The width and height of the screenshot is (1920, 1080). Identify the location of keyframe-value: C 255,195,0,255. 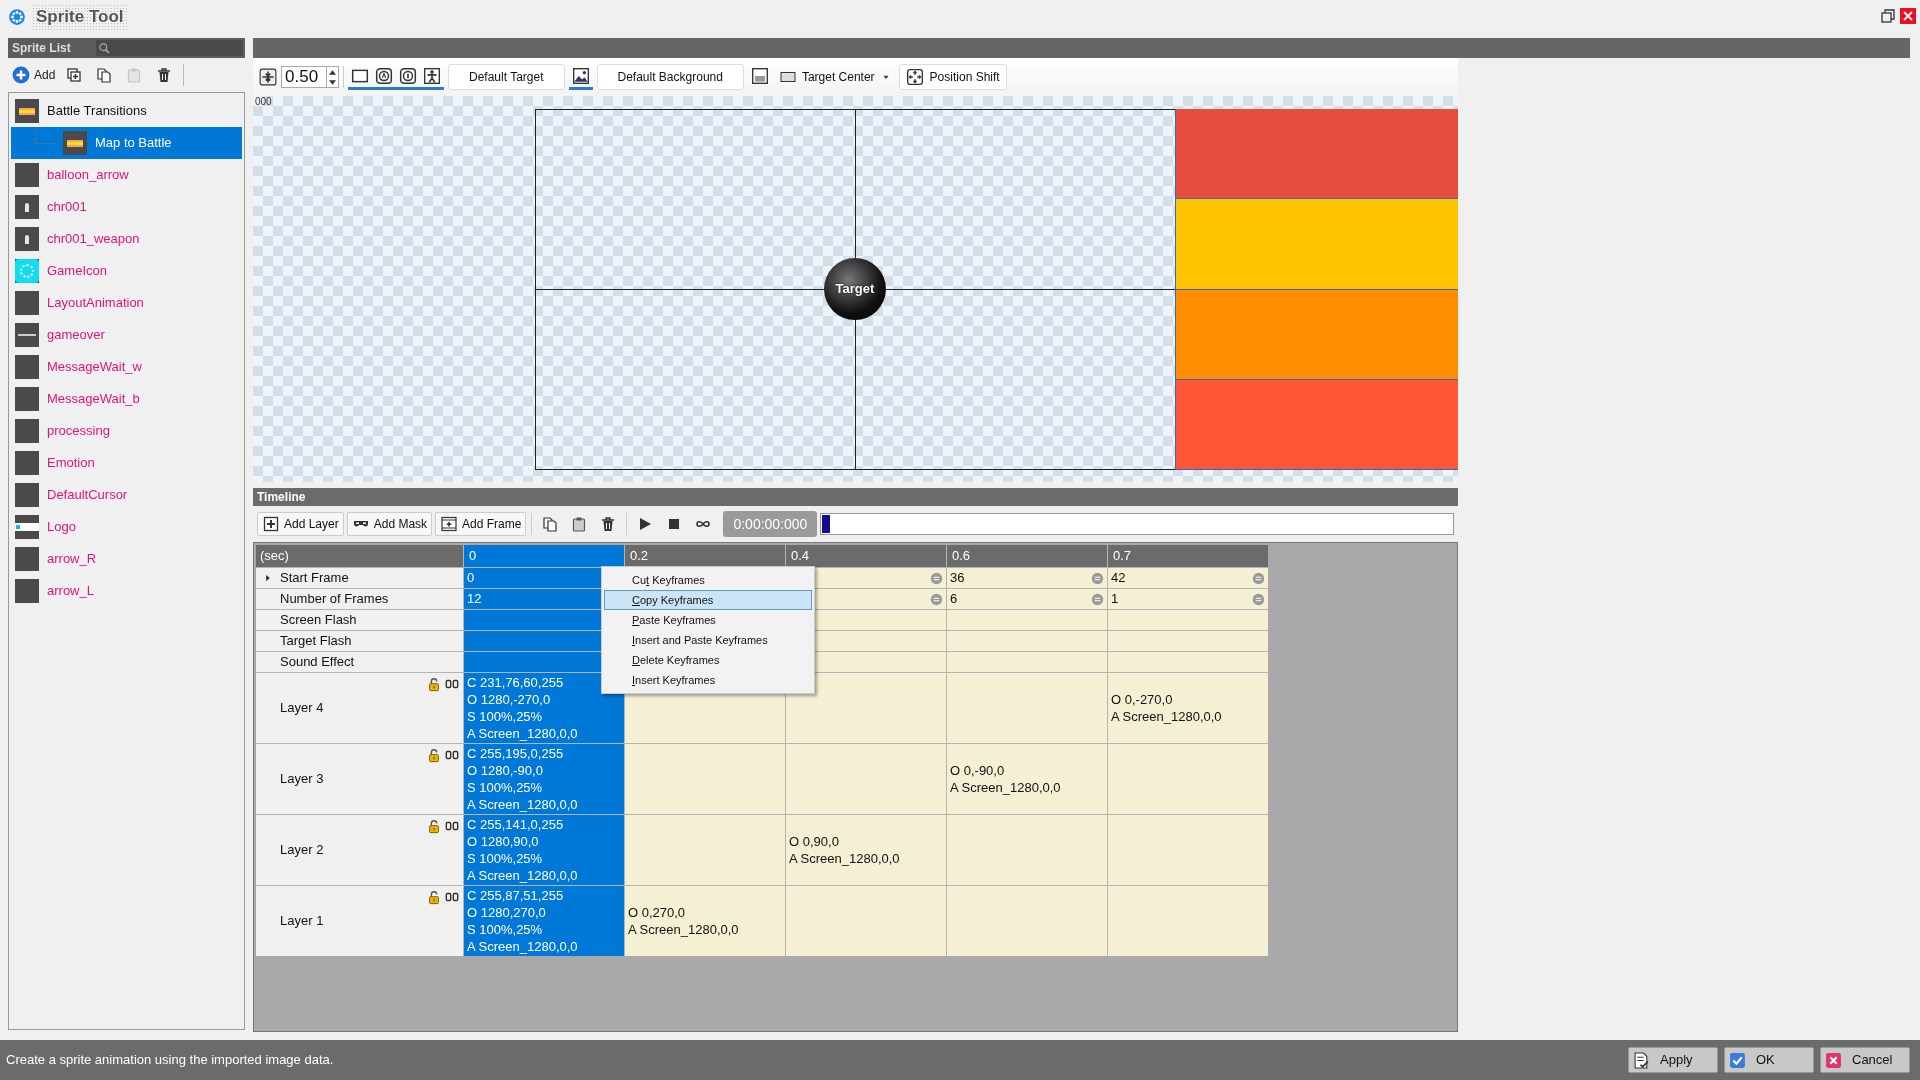
(516, 753).